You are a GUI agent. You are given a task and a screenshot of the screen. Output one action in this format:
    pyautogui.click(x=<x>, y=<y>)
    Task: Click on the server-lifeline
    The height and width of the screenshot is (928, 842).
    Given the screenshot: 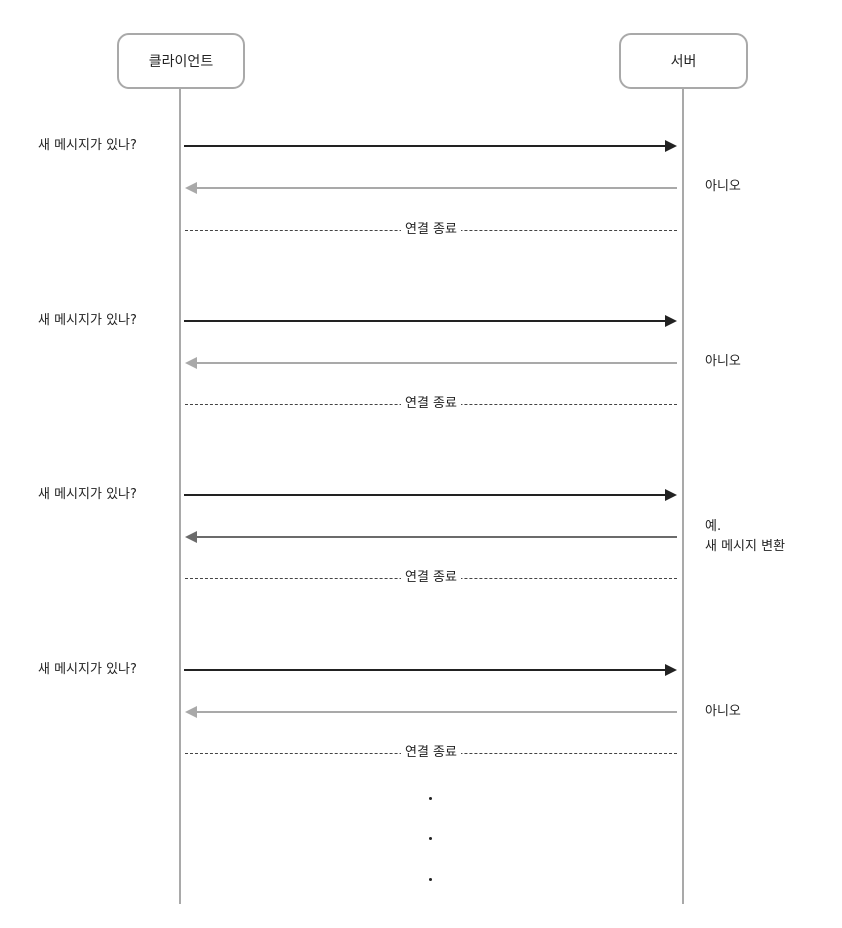 What is the action you would take?
    pyautogui.click(x=683, y=496)
    